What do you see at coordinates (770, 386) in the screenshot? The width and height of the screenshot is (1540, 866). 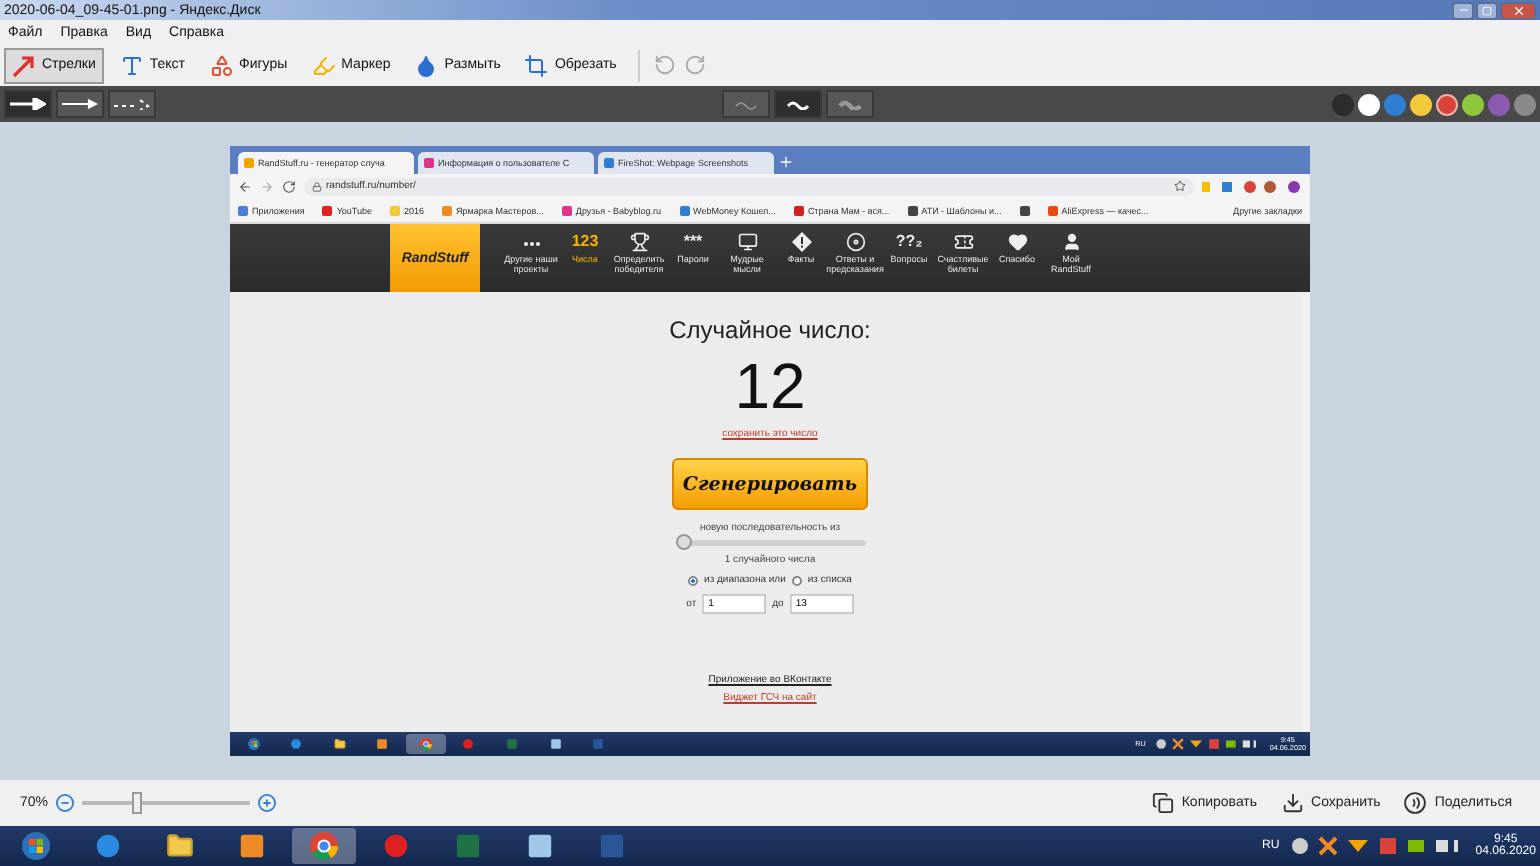 I see `random-number: 12` at bounding box center [770, 386].